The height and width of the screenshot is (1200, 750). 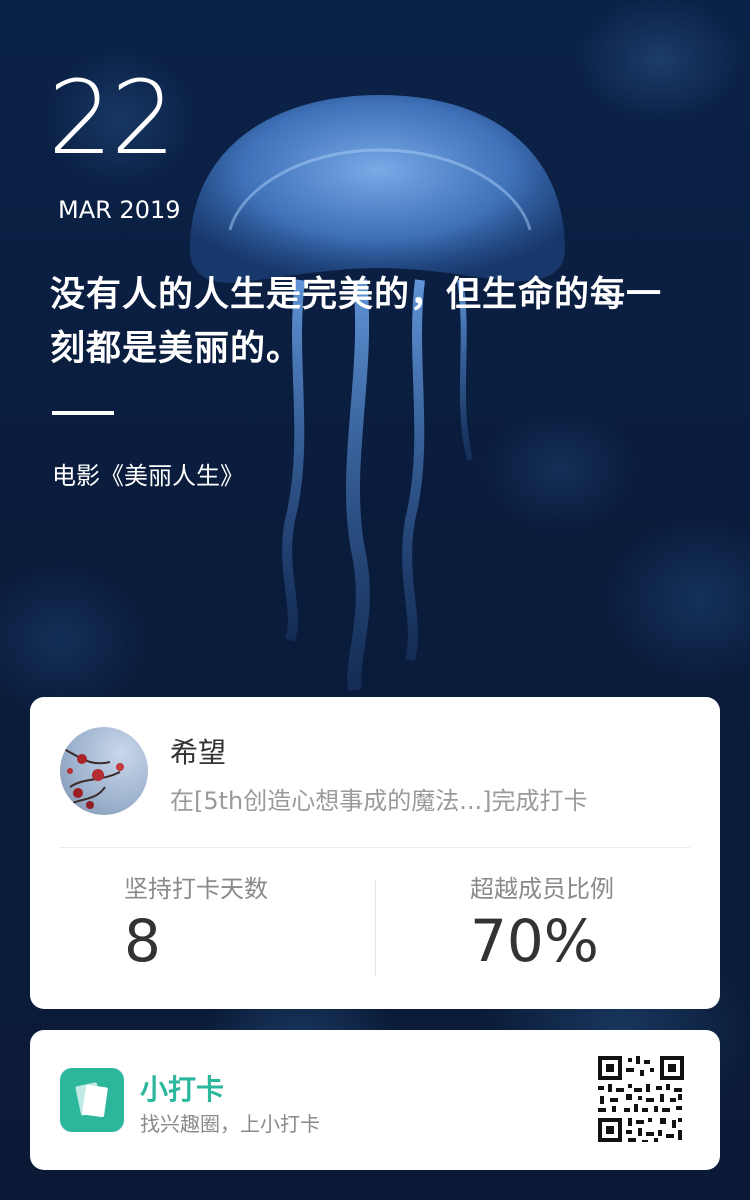 What do you see at coordinates (92, 1100) in the screenshot?
I see `card-stack-icon` at bounding box center [92, 1100].